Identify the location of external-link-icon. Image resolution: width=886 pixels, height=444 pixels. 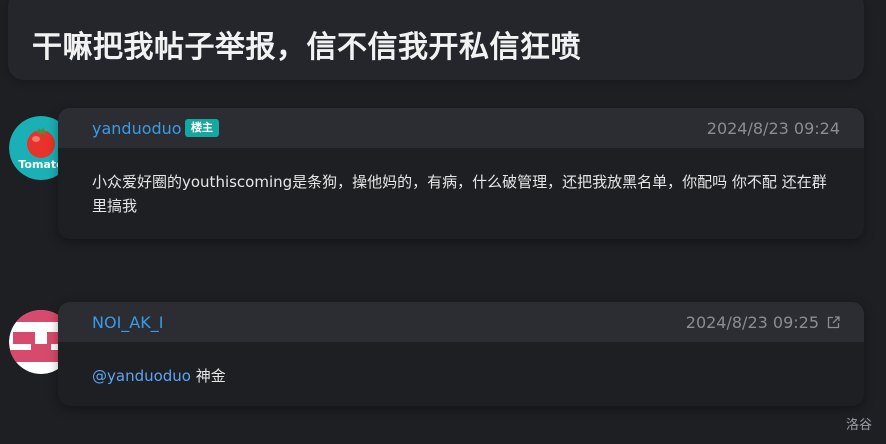
(833, 322).